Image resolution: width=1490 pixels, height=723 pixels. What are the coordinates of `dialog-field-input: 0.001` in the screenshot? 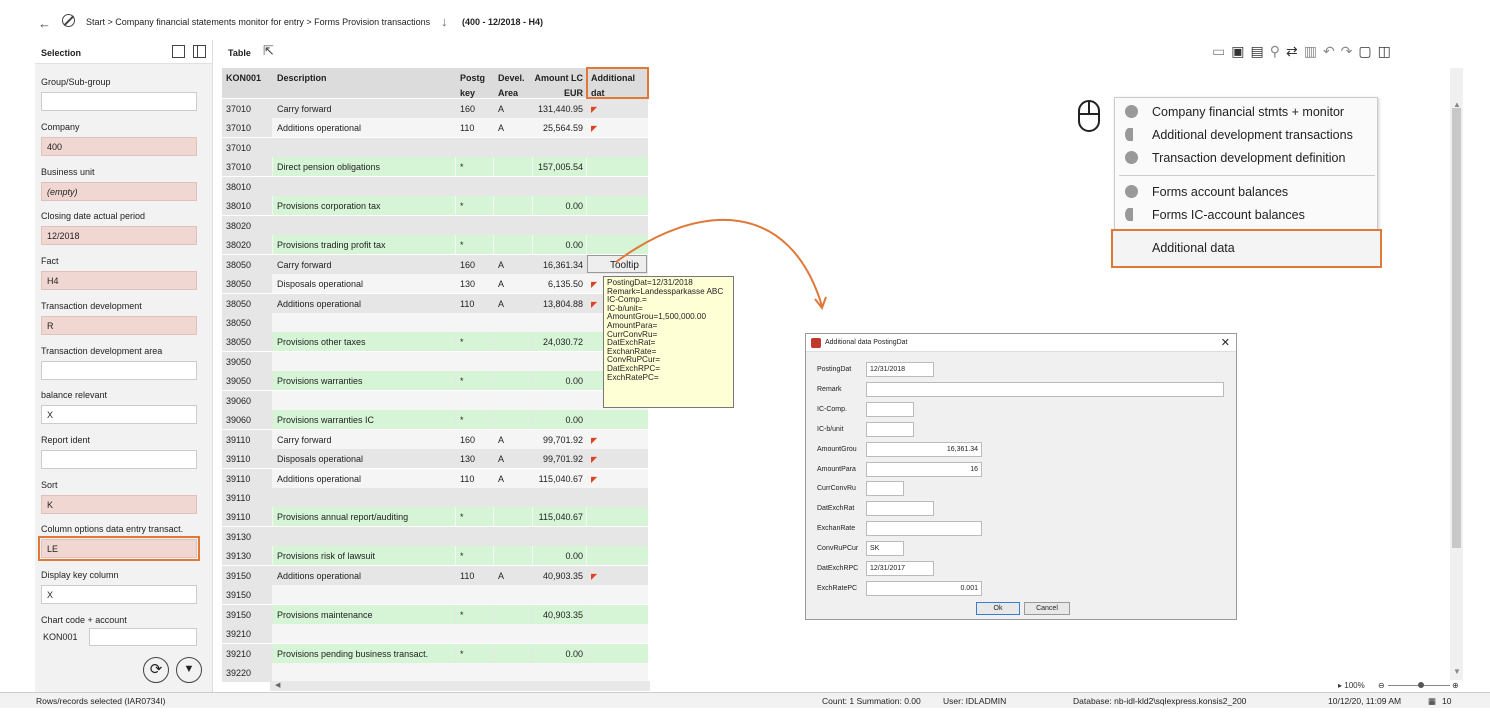 It's located at (924, 588).